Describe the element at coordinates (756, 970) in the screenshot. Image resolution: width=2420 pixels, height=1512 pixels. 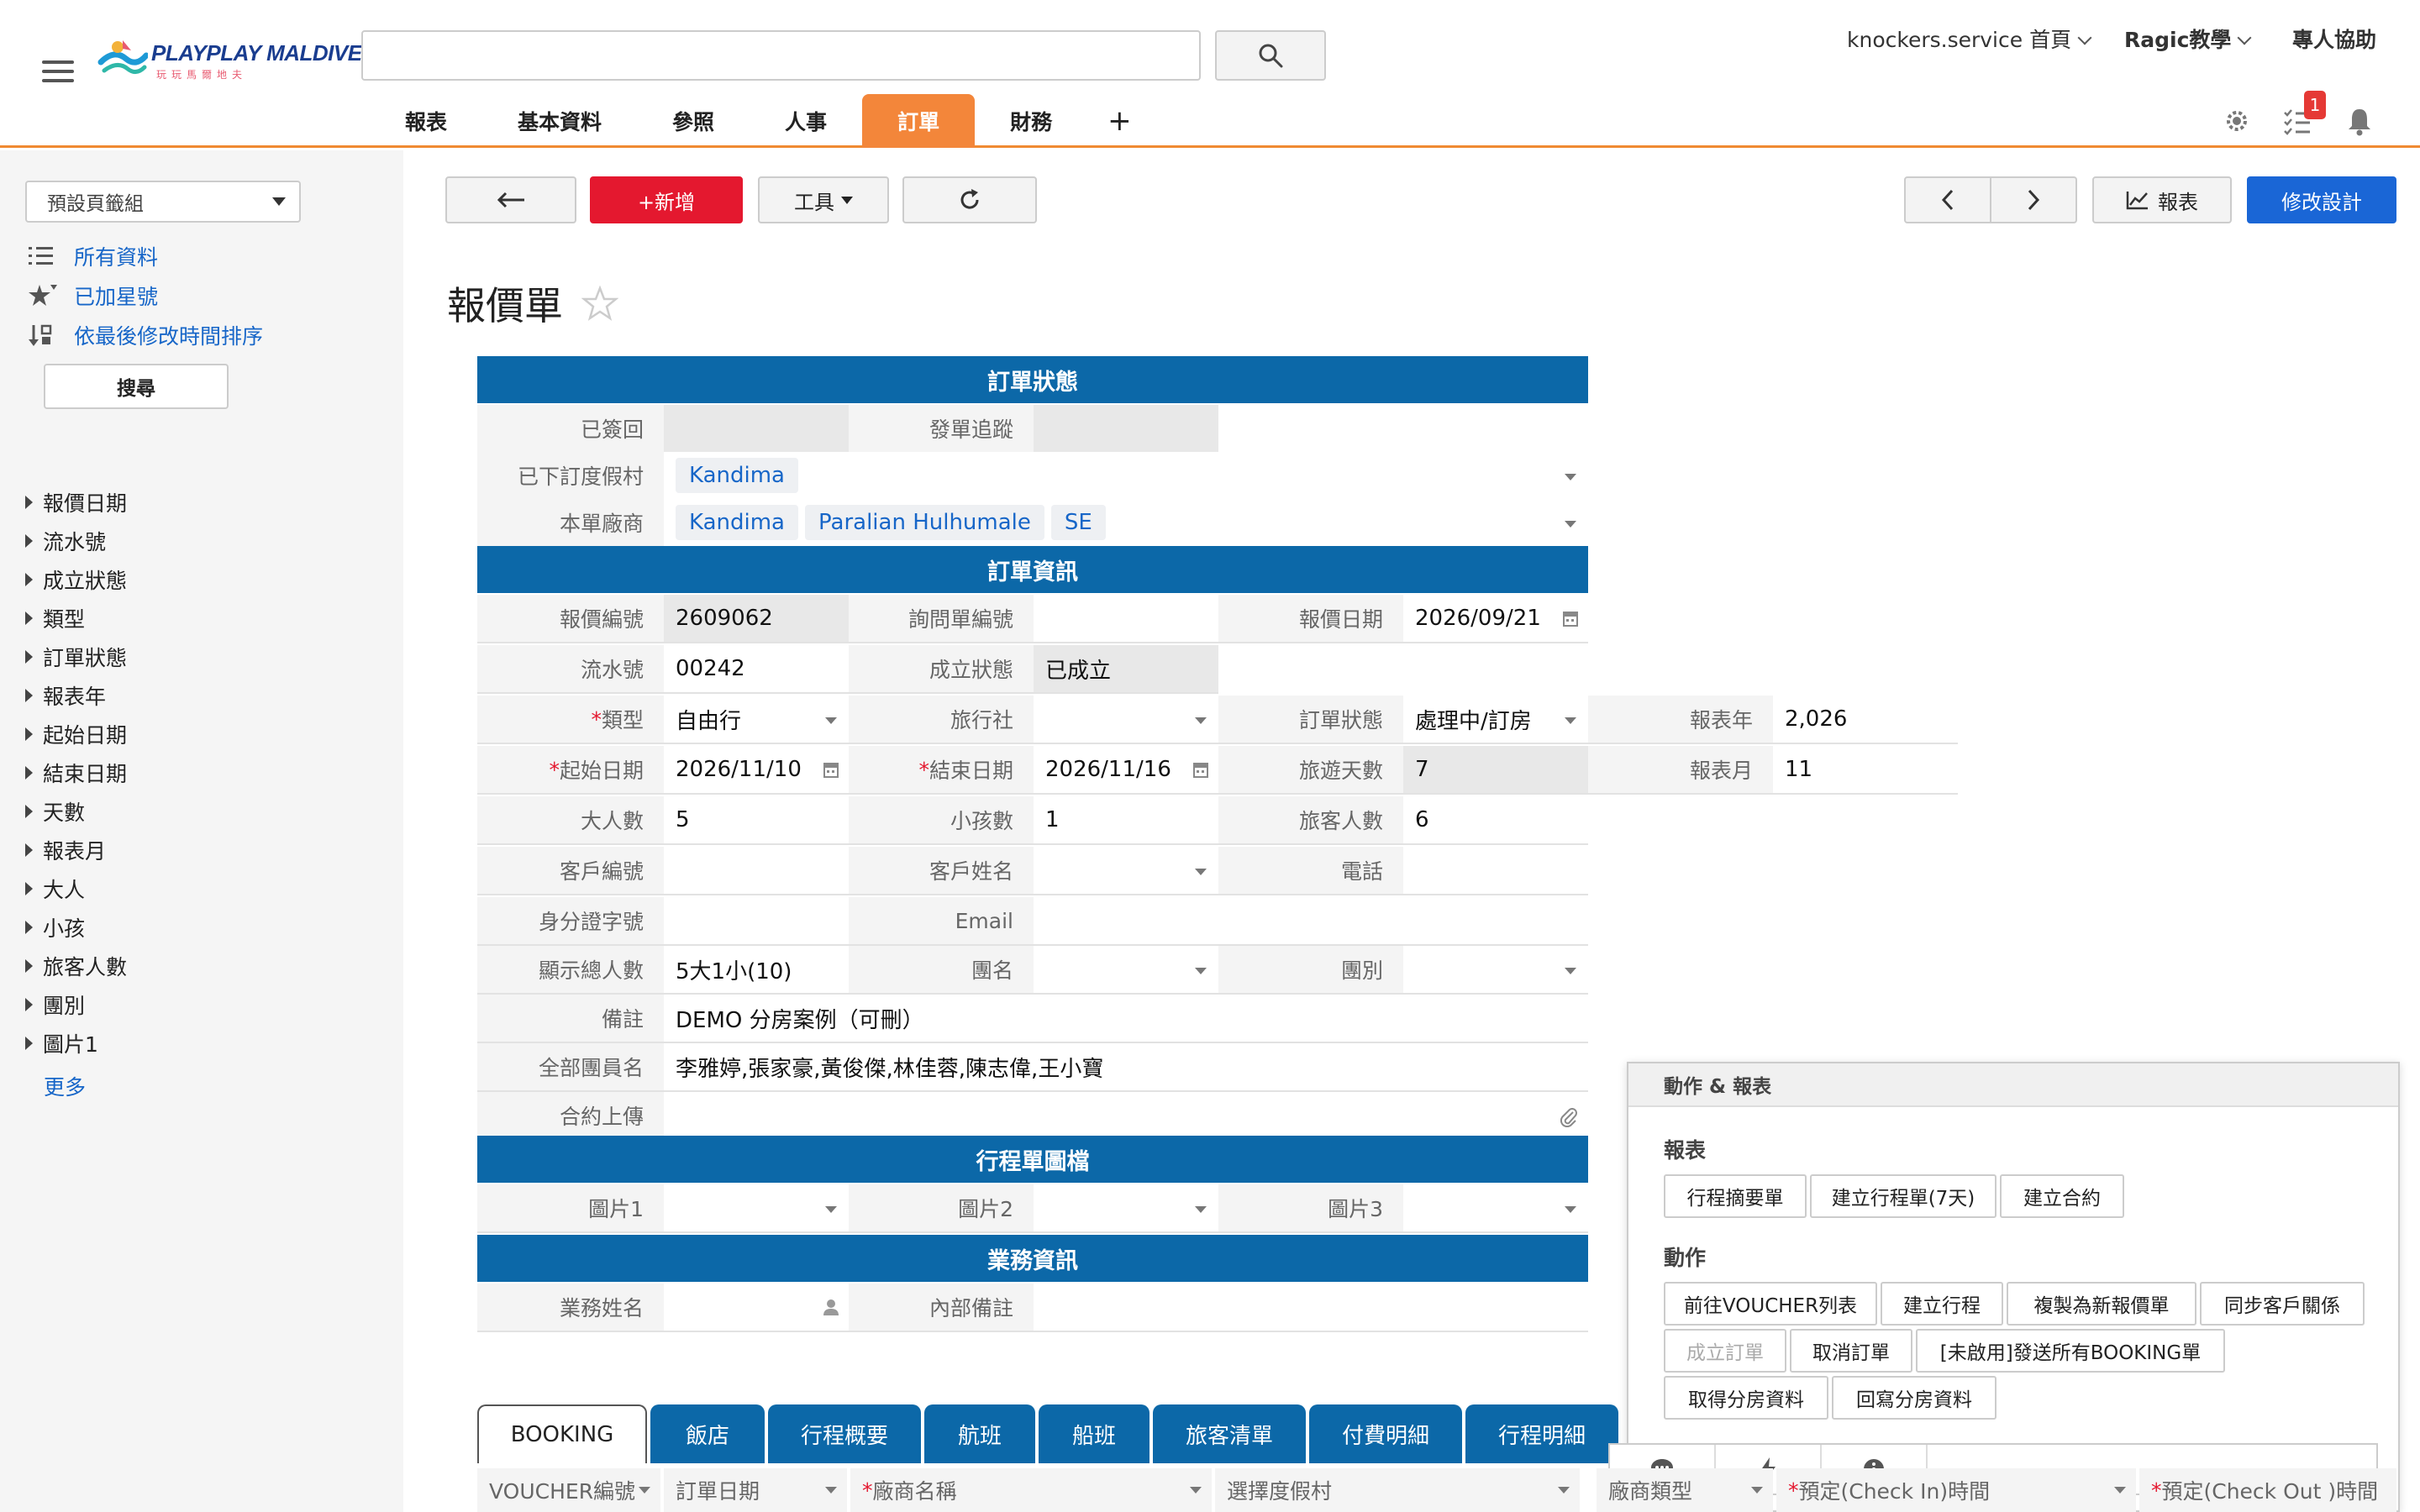
I see `field-total-display: 5大1小(10)` at that location.